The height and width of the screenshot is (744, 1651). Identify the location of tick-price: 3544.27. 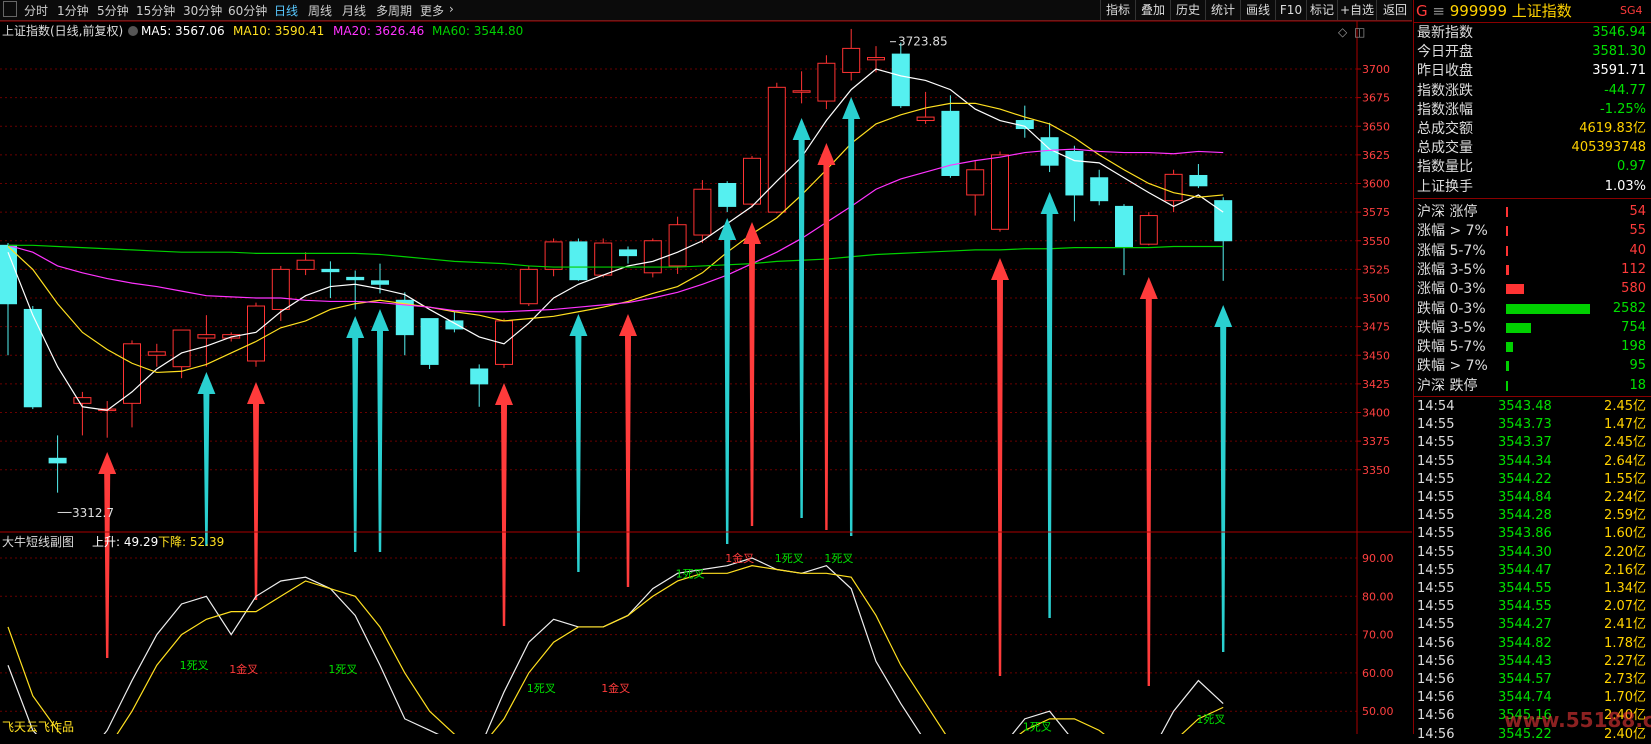
(1525, 625).